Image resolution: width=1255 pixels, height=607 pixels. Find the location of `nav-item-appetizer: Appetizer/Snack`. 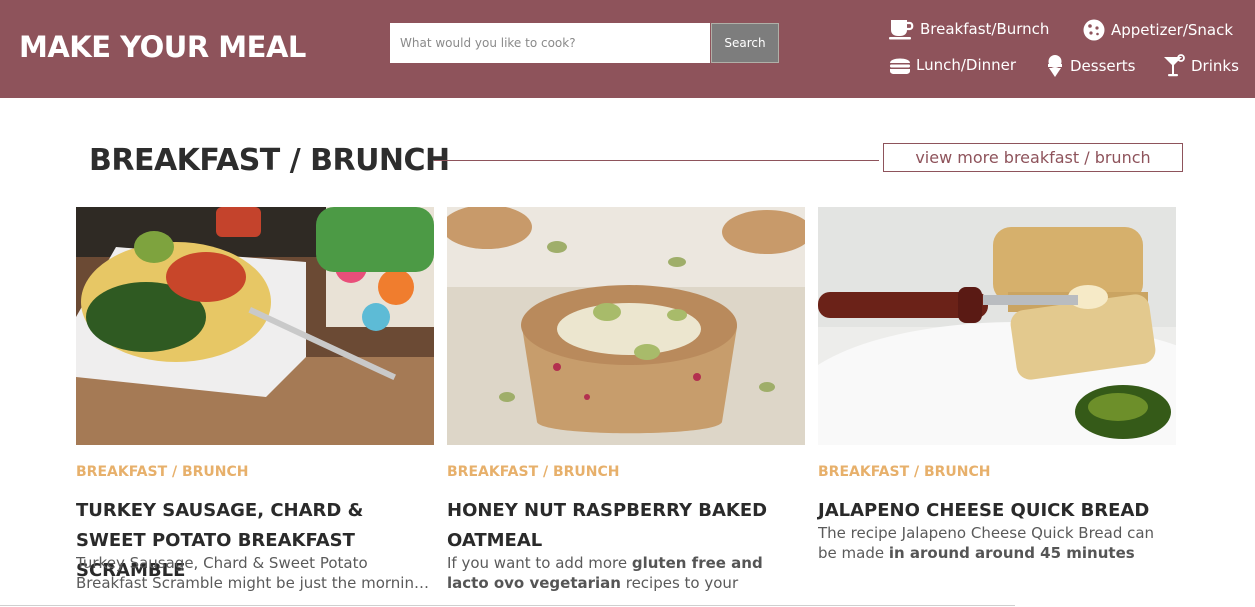

nav-item-appetizer: Appetizer/Snack is located at coordinates (1157, 30).